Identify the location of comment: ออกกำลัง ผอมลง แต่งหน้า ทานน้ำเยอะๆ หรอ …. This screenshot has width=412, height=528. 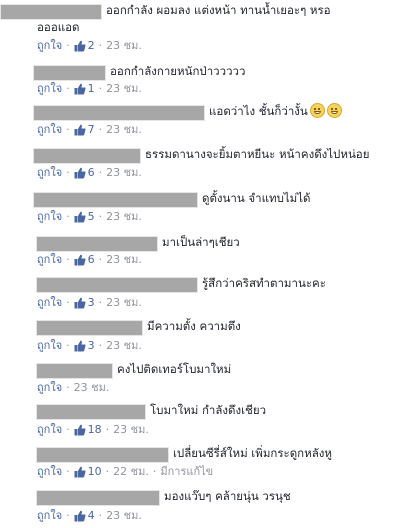
(206, 27).